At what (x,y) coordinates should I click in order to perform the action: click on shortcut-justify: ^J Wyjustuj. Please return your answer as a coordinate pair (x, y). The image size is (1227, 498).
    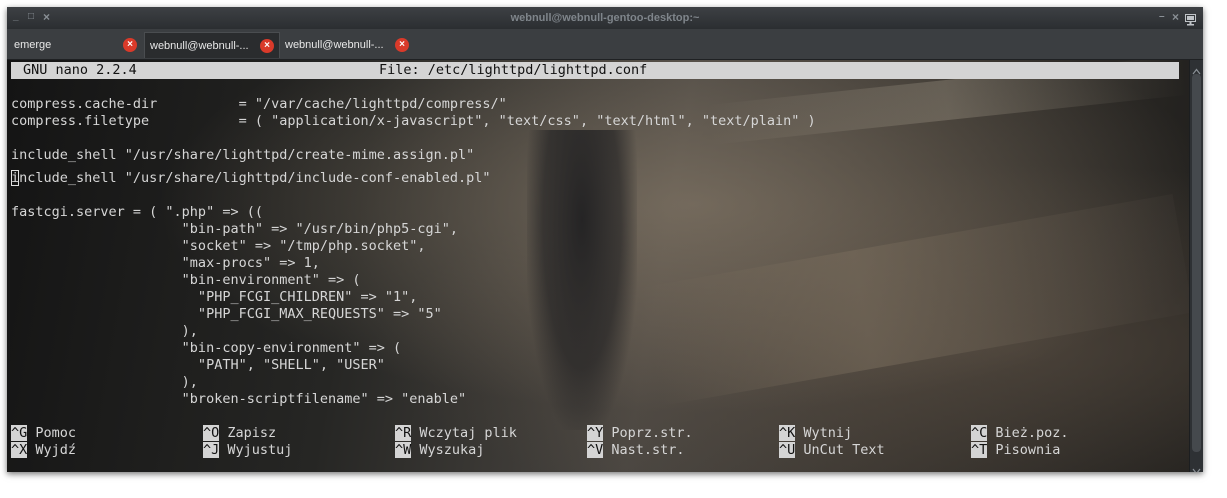
    Looking at the image, I should click on (247, 450).